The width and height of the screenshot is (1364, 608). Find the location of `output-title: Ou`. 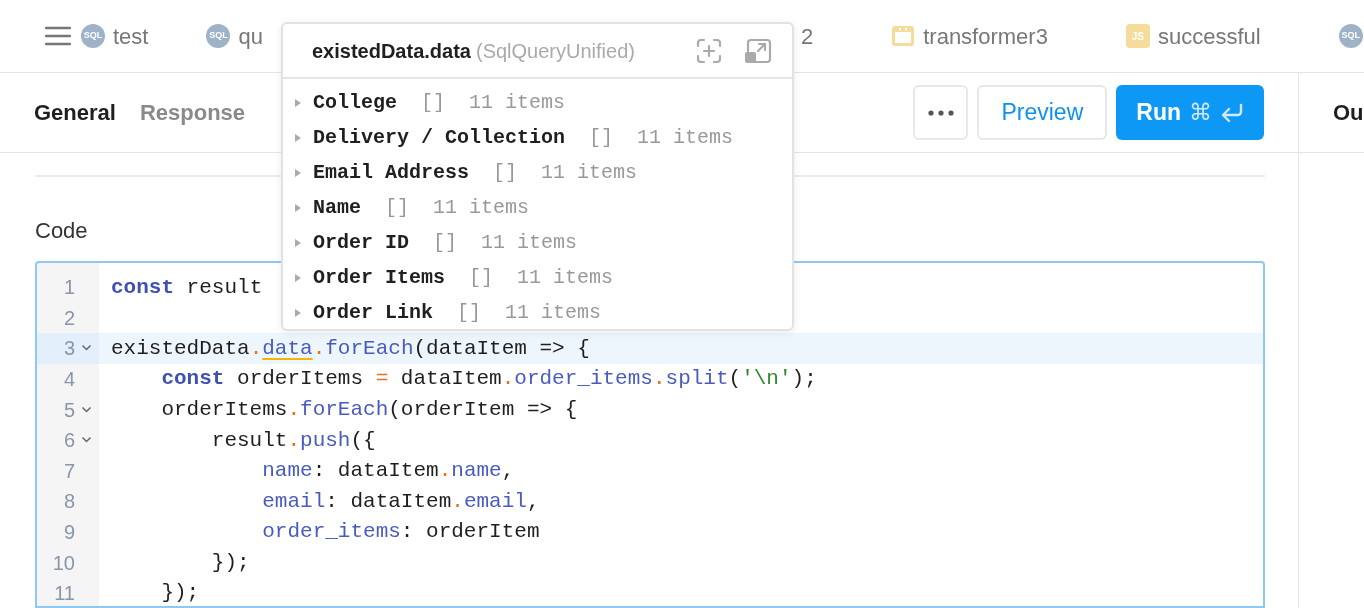

output-title: Ou is located at coordinates (1348, 113).